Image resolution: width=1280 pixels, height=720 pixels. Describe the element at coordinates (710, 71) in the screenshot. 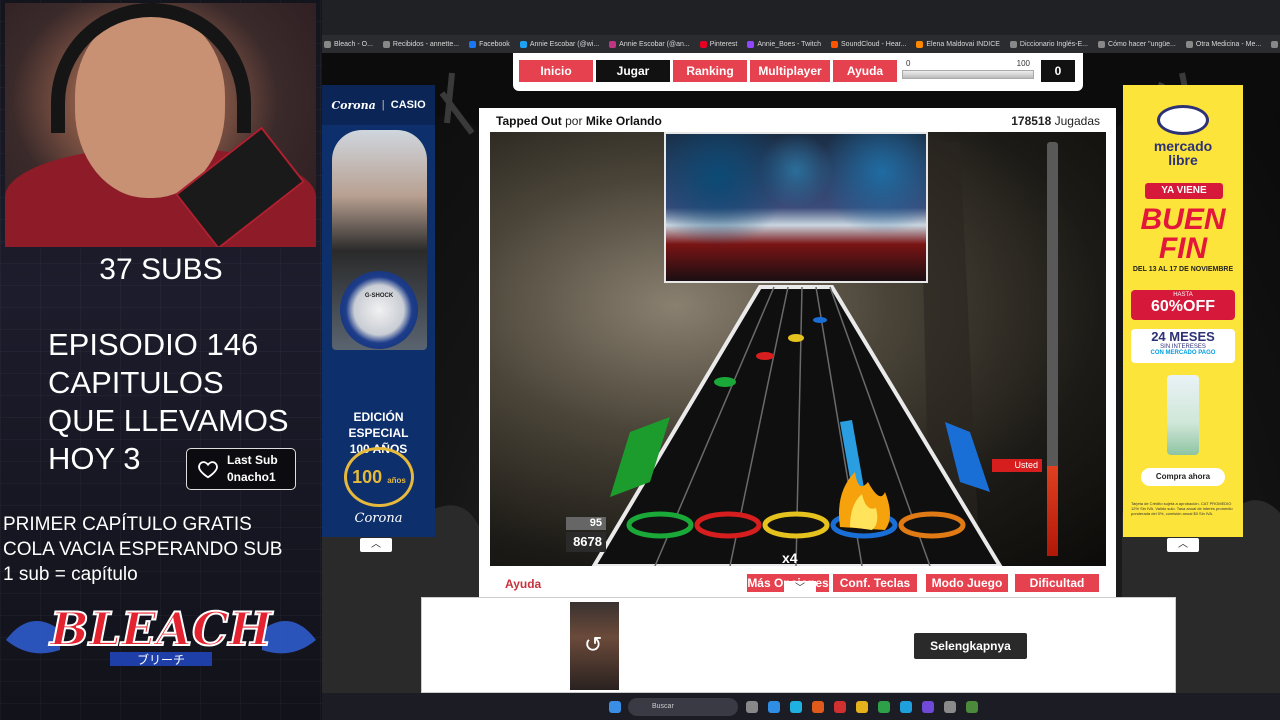

I see `nav-ranking: Ranking` at that location.